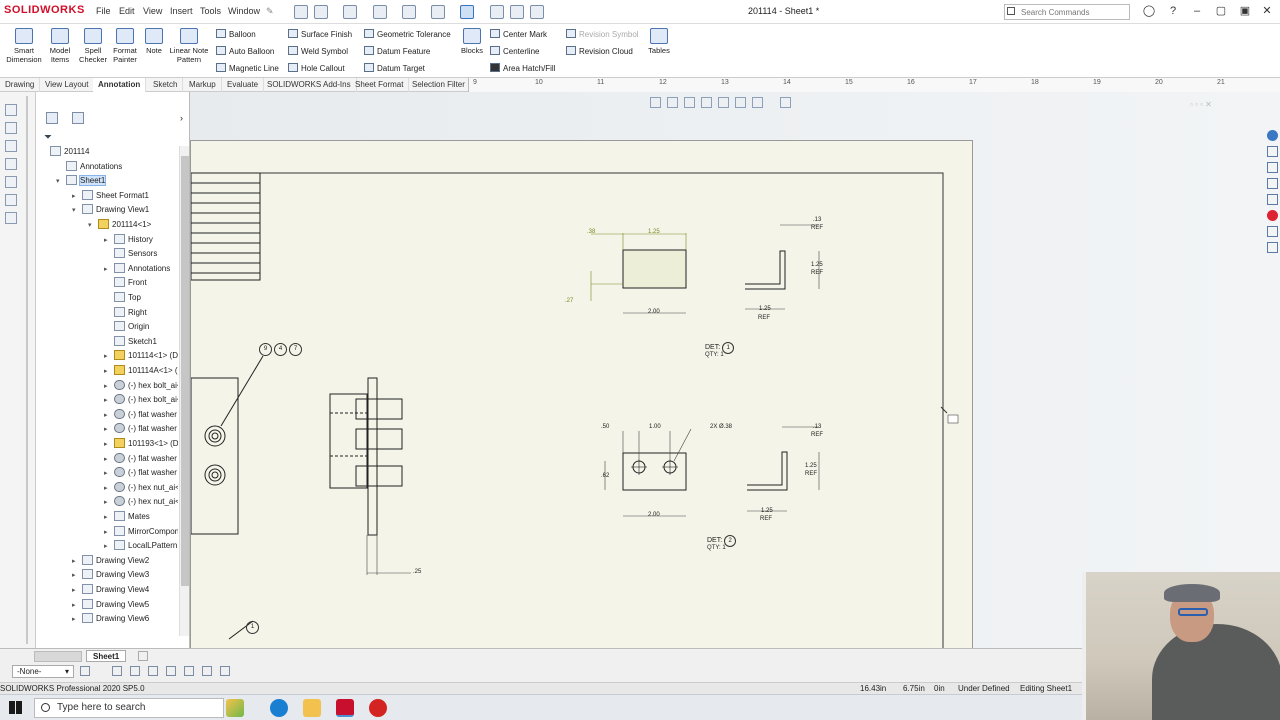 This screenshot has height=720, width=1280. I want to click on surface-finish-button: Surface Finish, so click(320, 34).